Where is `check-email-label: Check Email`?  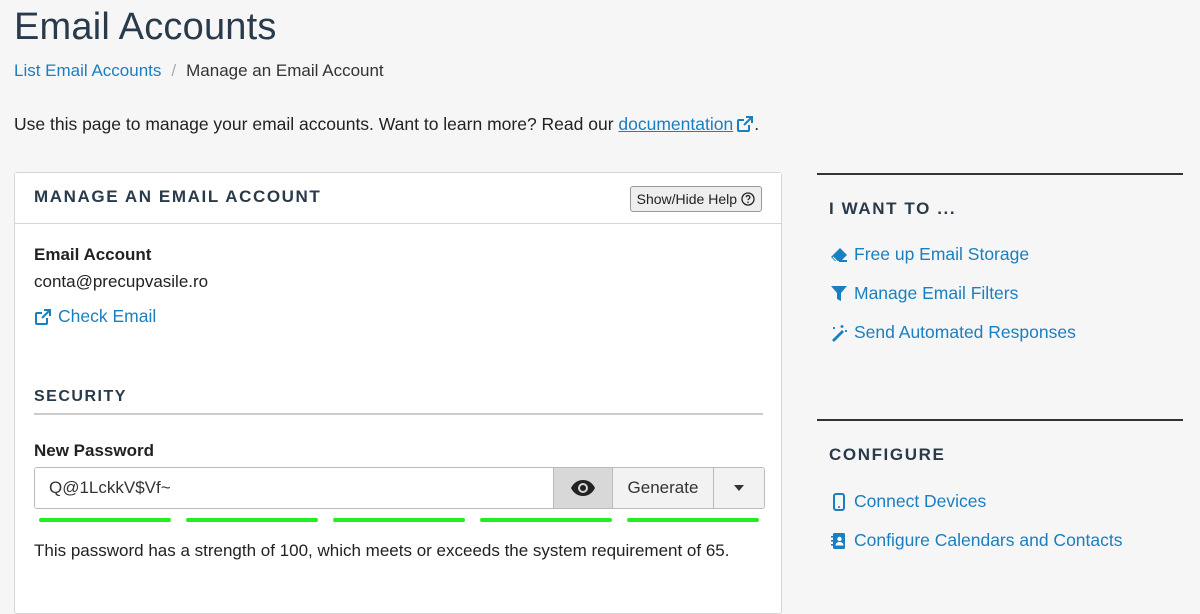 check-email-label: Check Email is located at coordinates (107, 316).